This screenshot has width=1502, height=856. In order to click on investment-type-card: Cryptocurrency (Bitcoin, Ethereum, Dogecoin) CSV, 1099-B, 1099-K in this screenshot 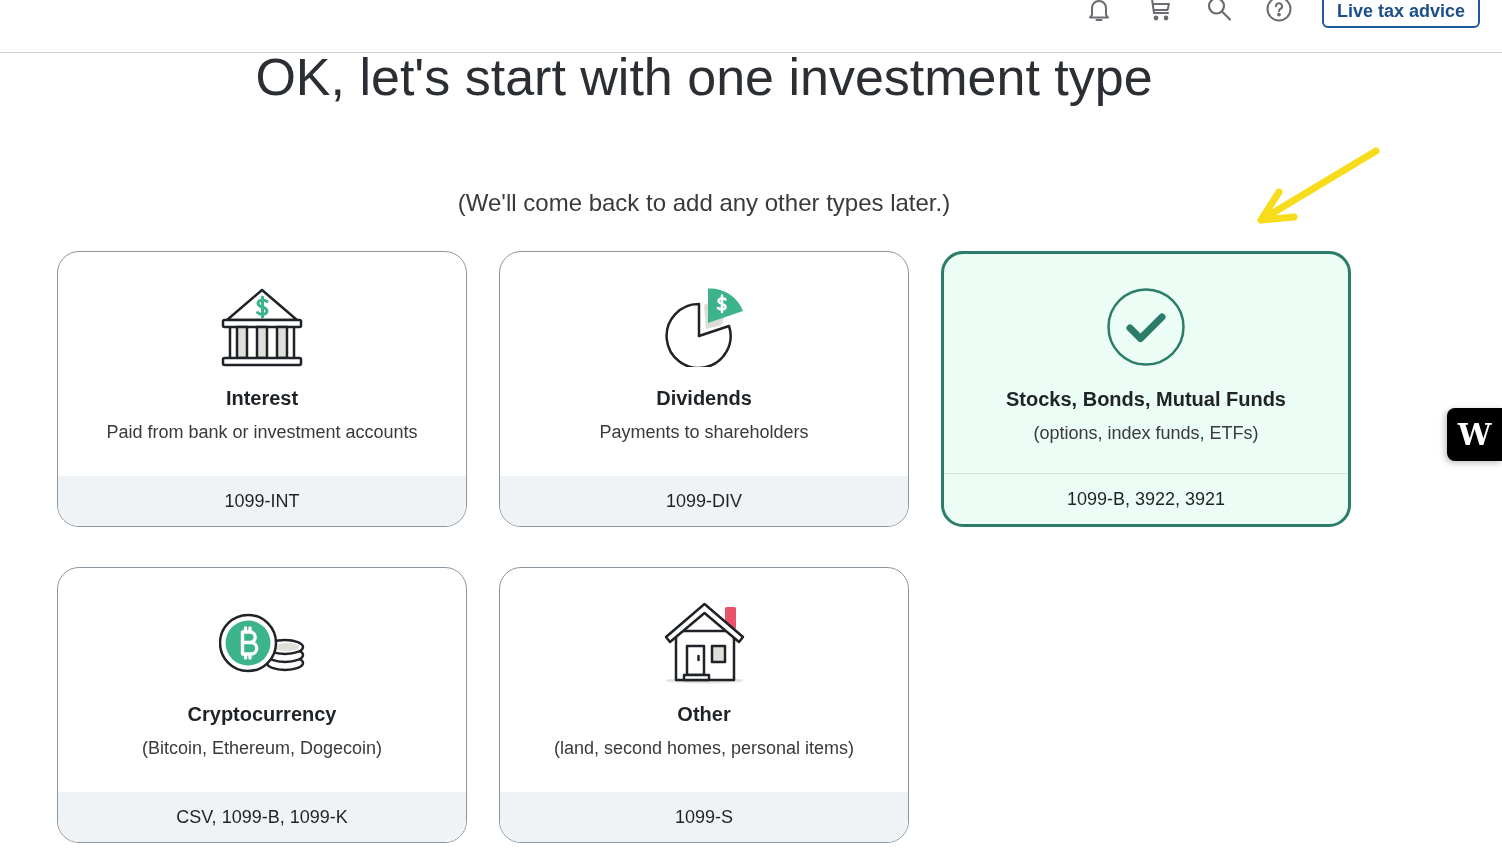, I will do `click(262, 705)`.